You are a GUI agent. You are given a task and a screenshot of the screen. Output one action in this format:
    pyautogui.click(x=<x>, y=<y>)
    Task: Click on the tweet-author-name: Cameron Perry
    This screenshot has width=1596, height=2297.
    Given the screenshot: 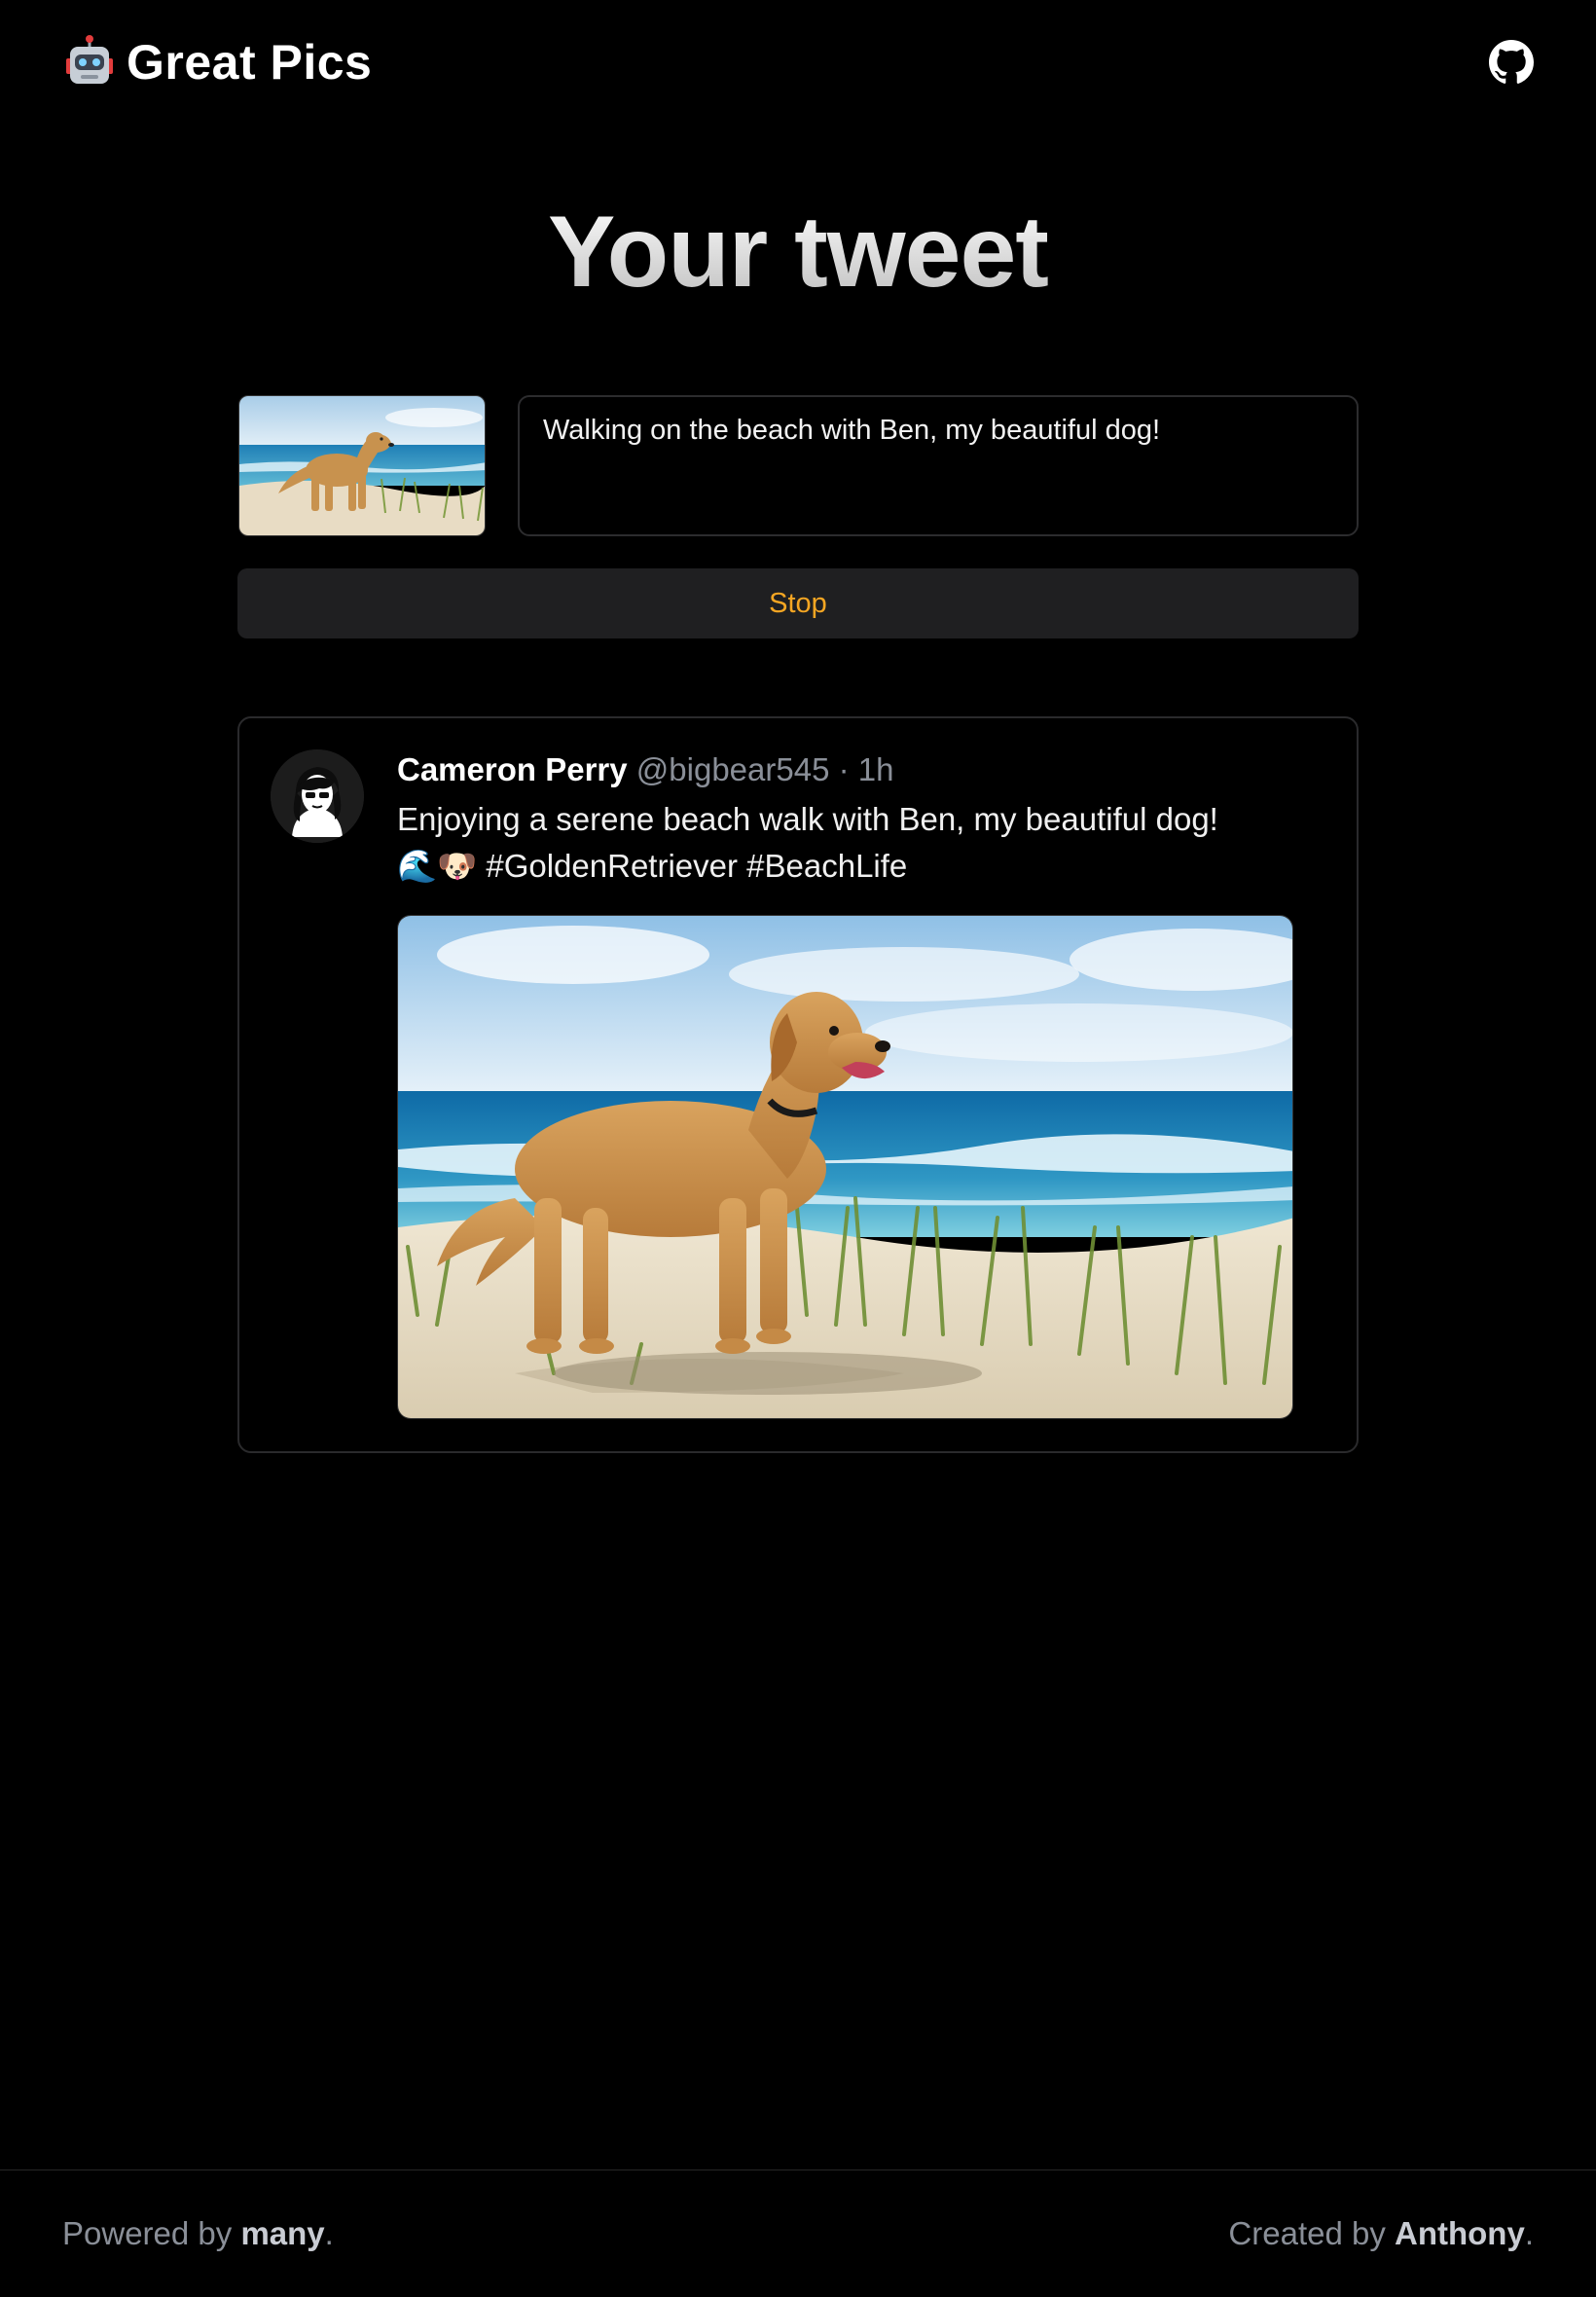 What is the action you would take?
    pyautogui.click(x=512, y=769)
    